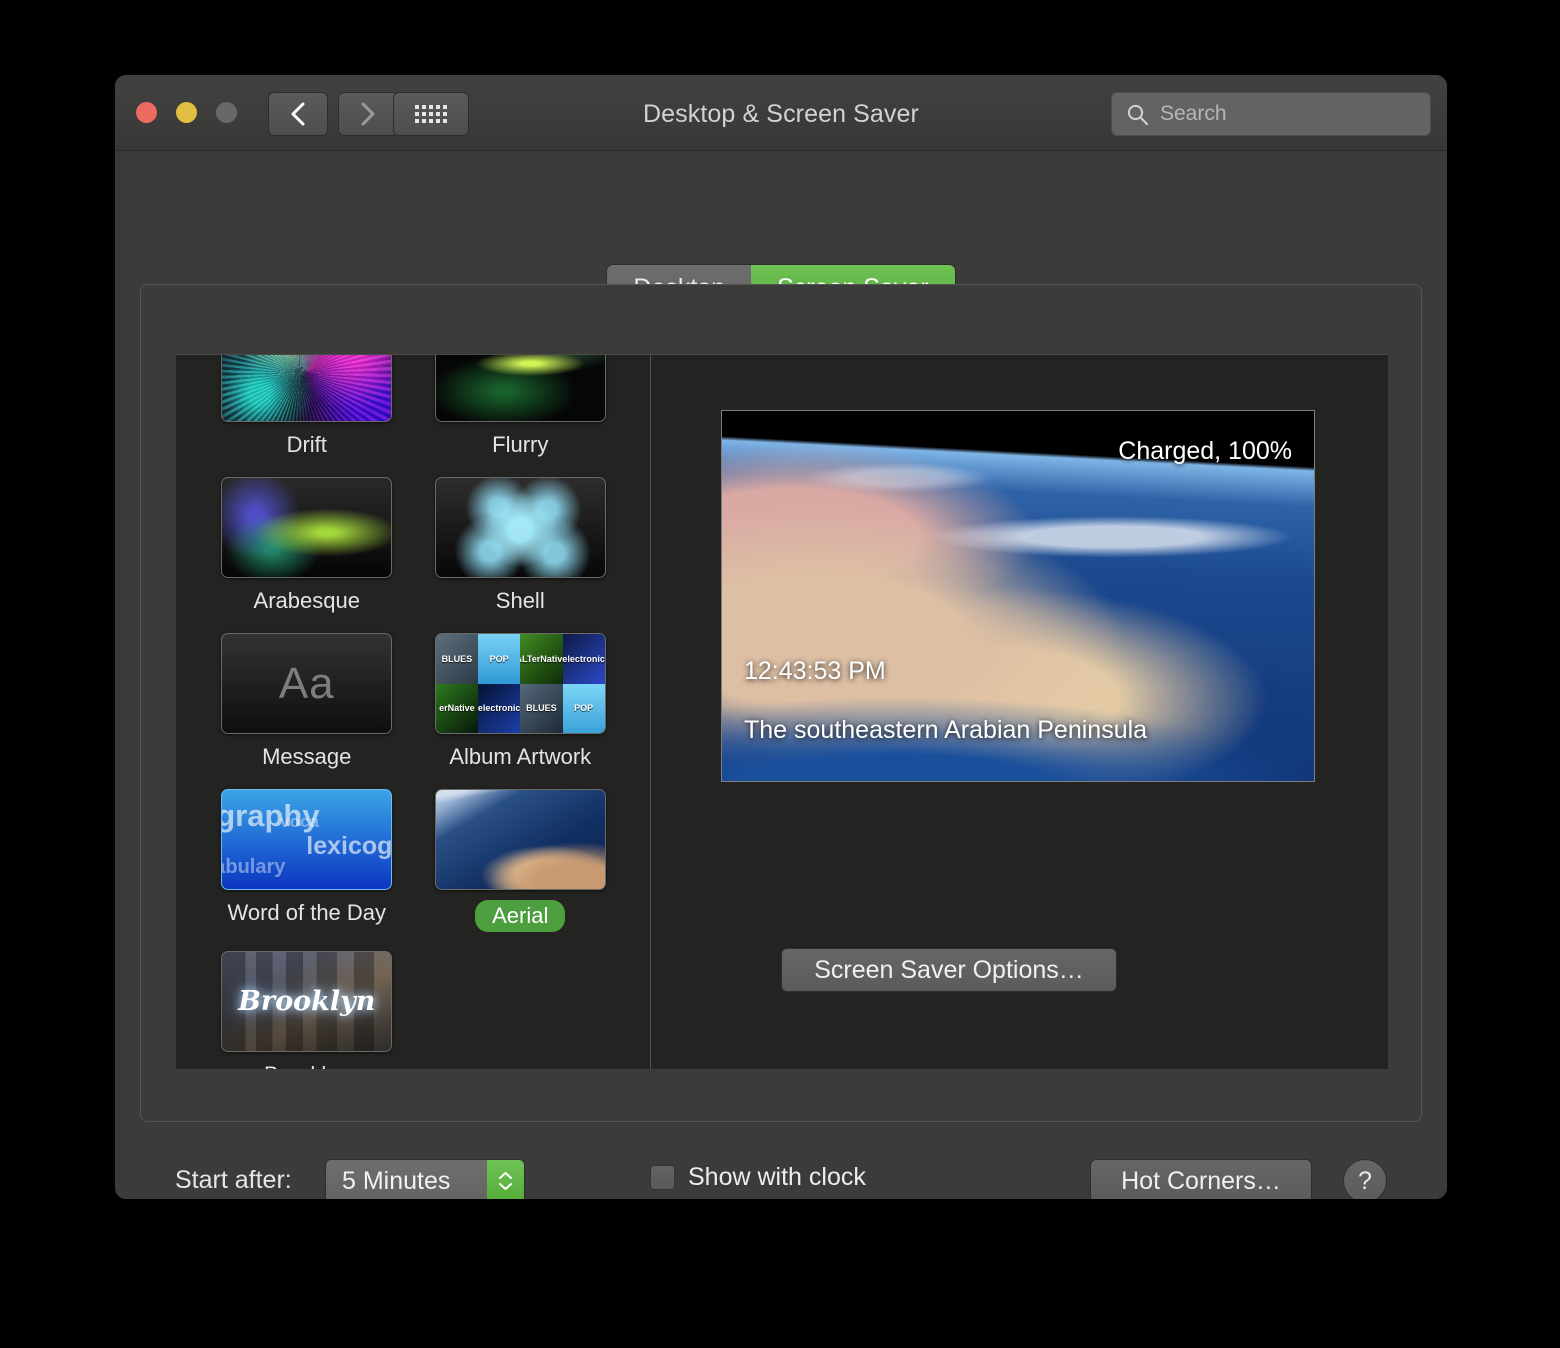  I want to click on screen-saver-thumbnail: Brooklyn, so click(307, 1001).